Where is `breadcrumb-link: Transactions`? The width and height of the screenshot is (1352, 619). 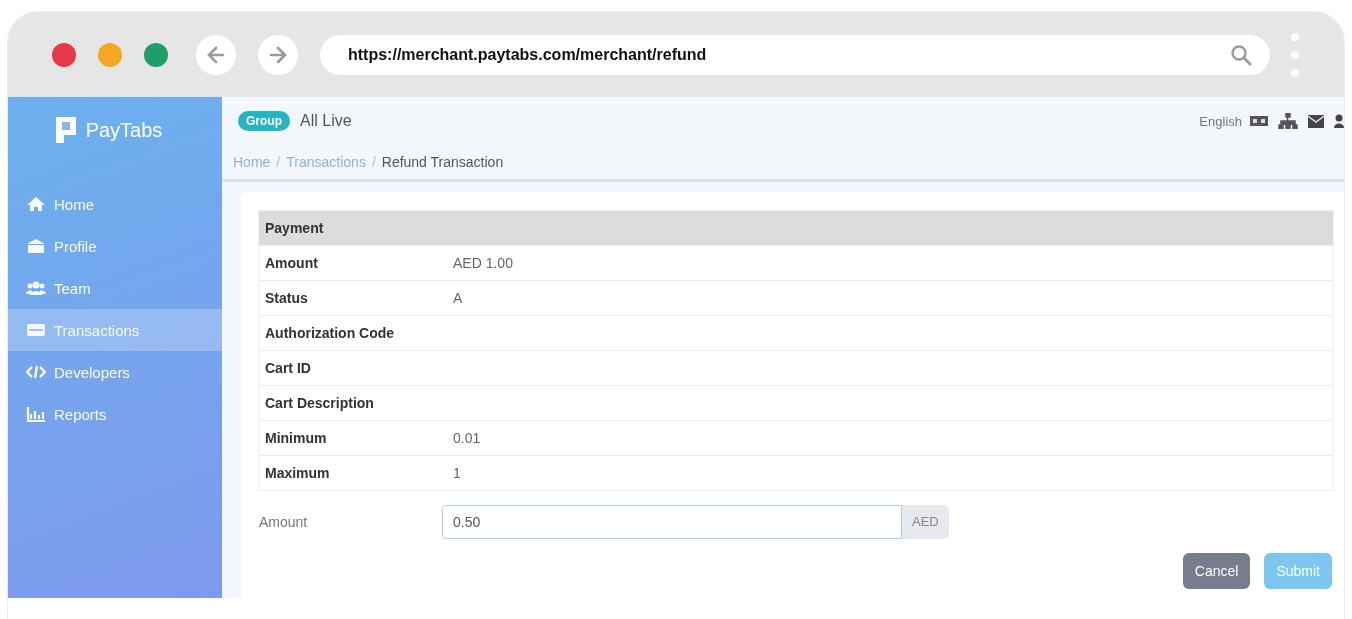 breadcrumb-link: Transactions is located at coordinates (326, 162).